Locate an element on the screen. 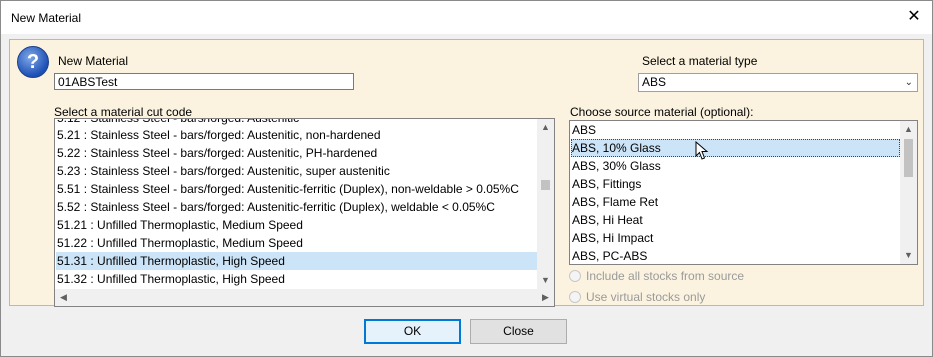 The height and width of the screenshot is (357, 933). title-bar: New Material ✕ is located at coordinates (466, 17).